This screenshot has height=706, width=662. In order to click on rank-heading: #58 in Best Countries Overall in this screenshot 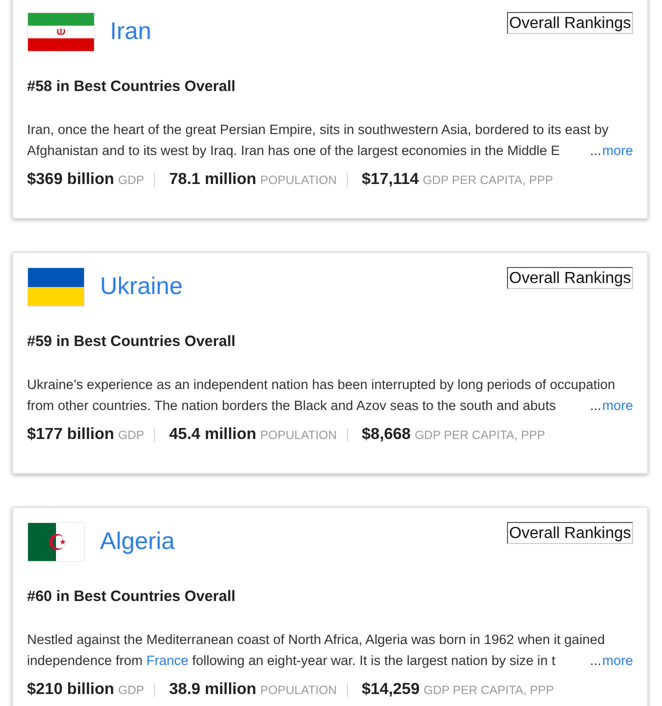, I will do `click(131, 87)`.